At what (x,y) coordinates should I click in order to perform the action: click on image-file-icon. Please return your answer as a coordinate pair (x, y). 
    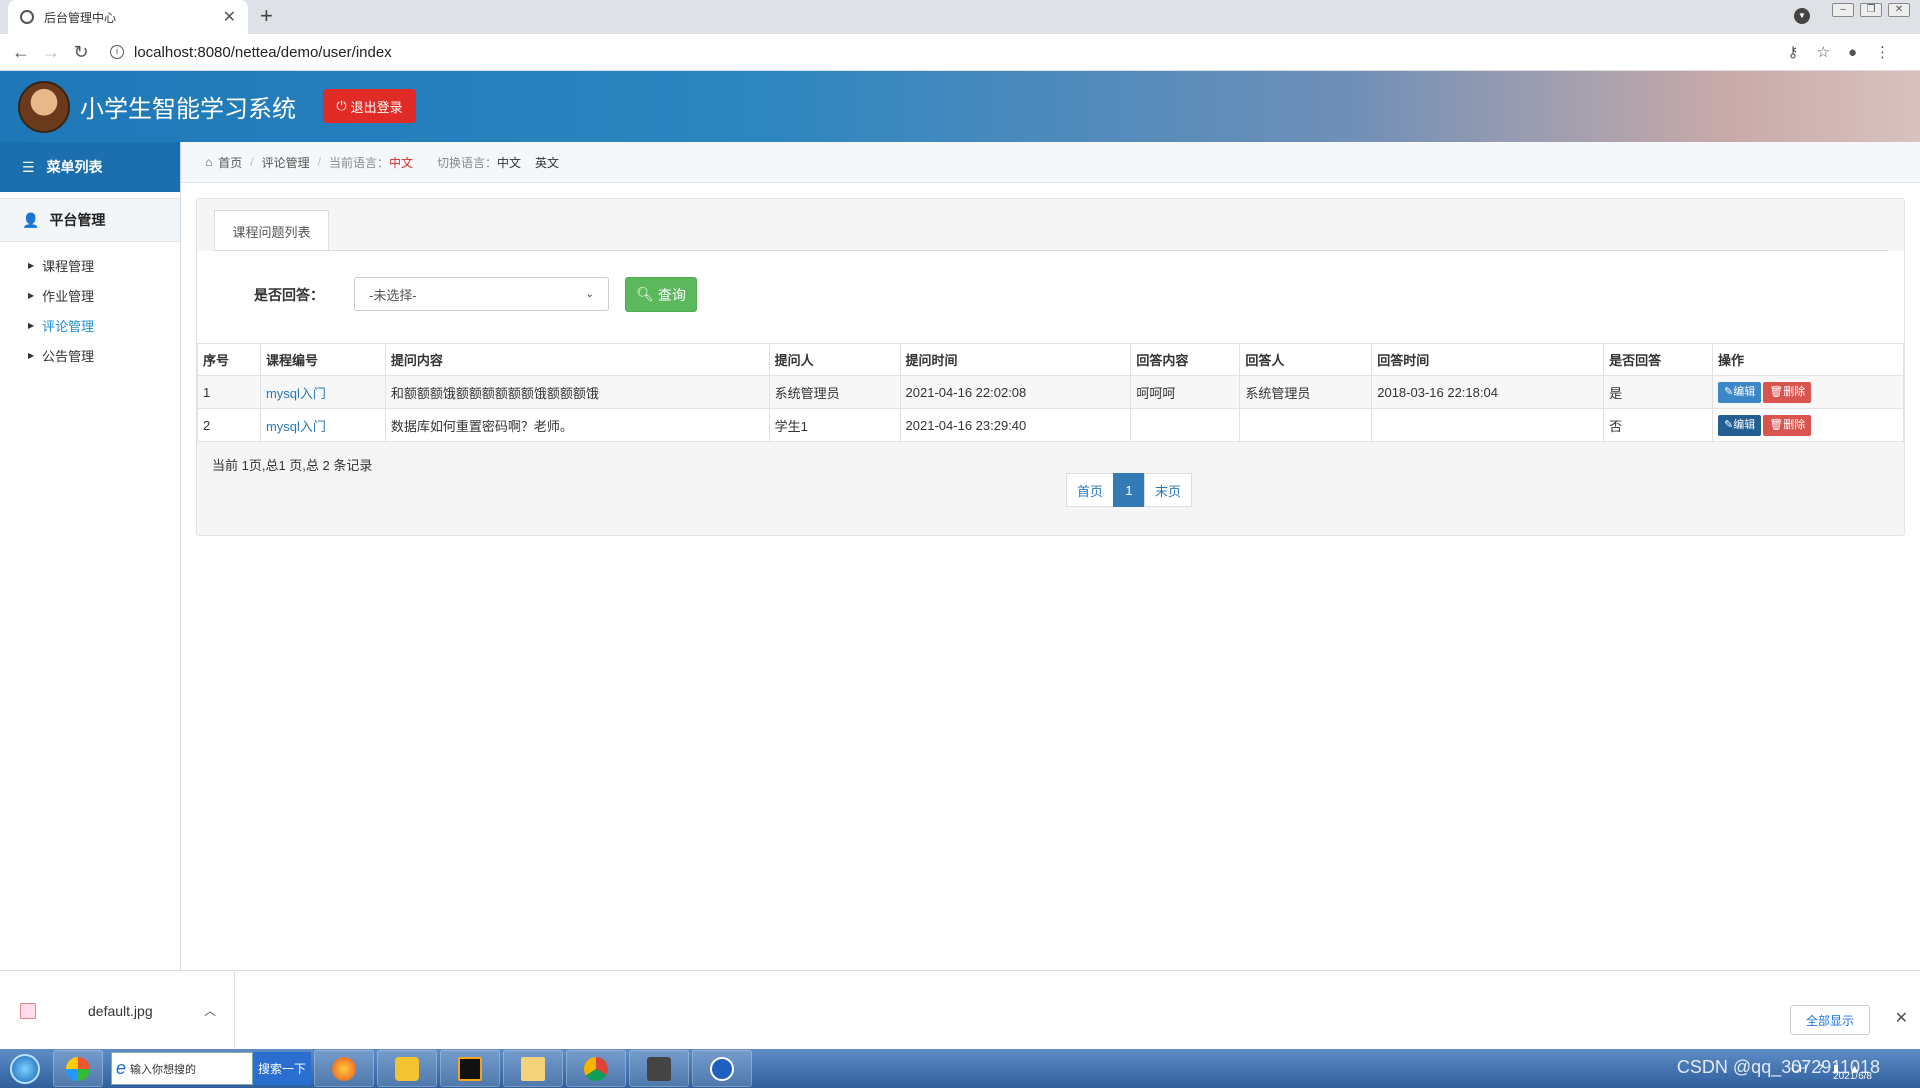
    Looking at the image, I should click on (28, 1010).